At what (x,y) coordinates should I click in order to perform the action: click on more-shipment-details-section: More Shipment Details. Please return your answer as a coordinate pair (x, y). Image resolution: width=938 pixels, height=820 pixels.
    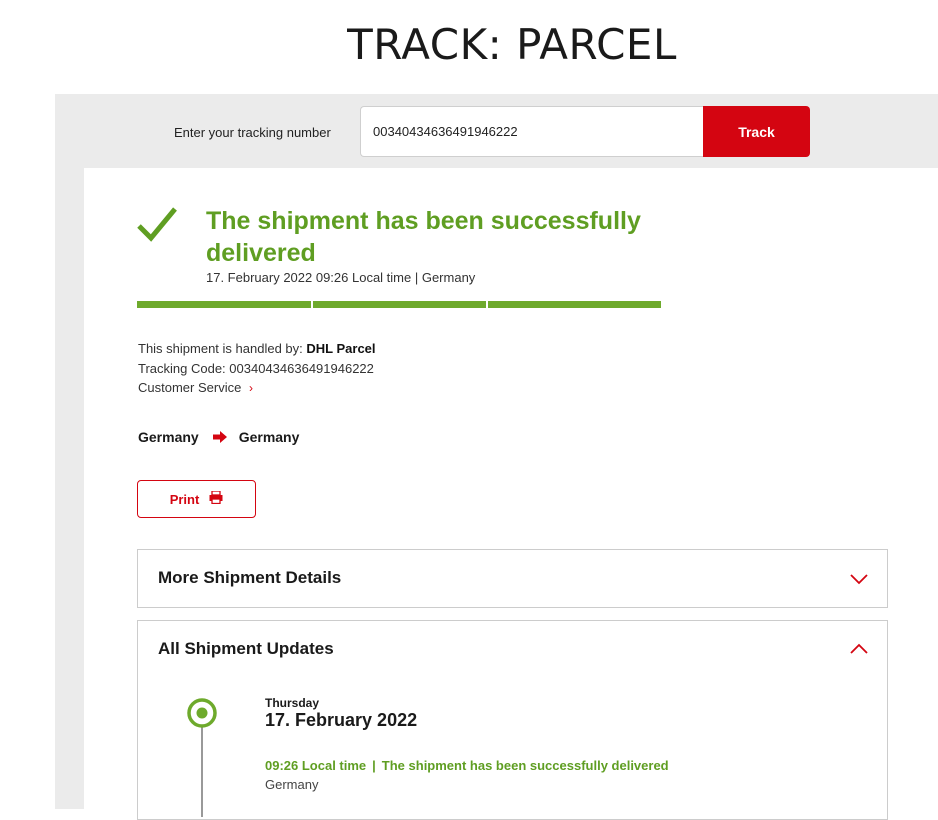
    Looking at the image, I should click on (512, 578).